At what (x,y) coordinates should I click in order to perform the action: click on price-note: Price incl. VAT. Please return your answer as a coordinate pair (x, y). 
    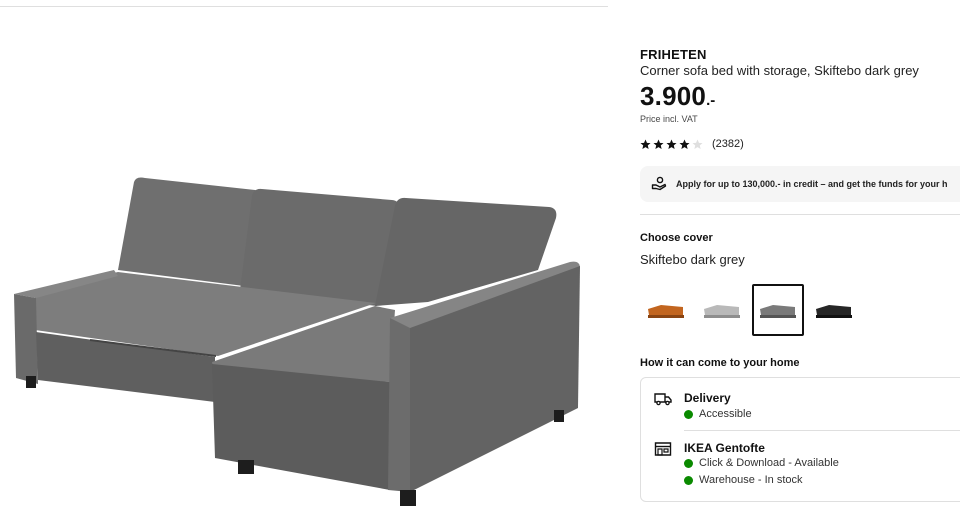
    Looking at the image, I should click on (669, 119).